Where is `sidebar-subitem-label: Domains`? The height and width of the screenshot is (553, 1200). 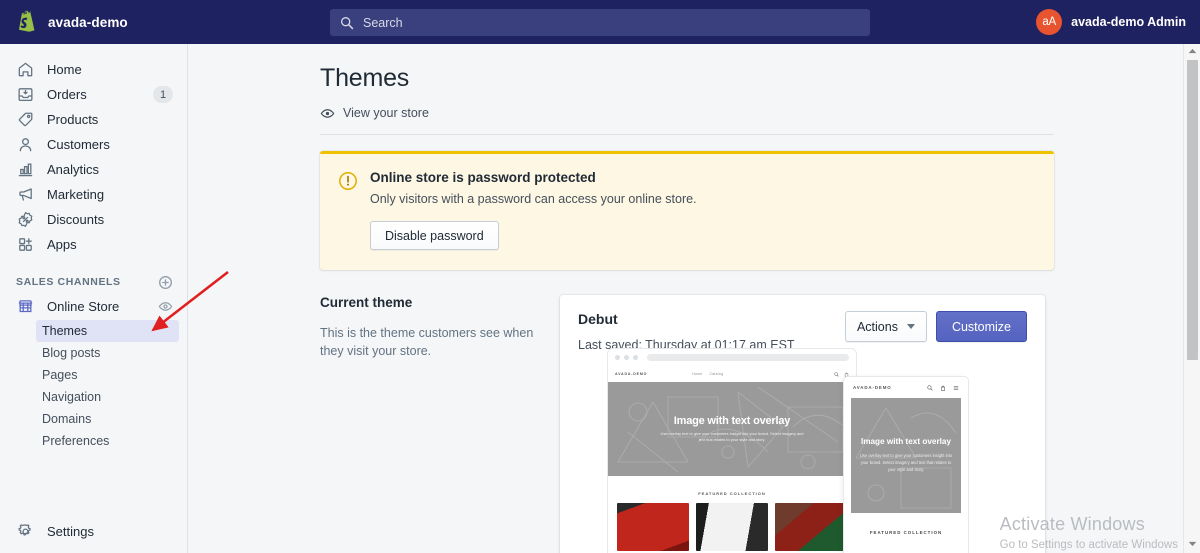 sidebar-subitem-label: Domains is located at coordinates (67, 419).